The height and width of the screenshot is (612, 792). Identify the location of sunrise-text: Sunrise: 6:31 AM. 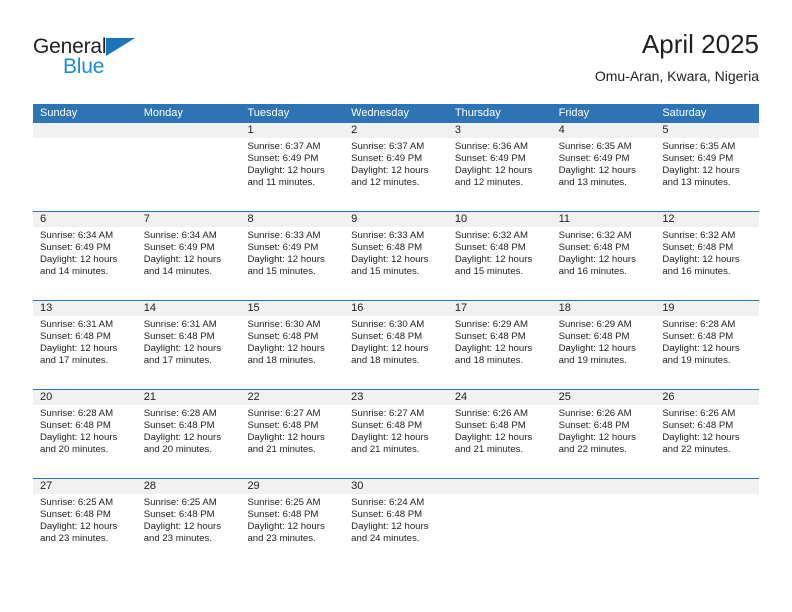
(77, 324).